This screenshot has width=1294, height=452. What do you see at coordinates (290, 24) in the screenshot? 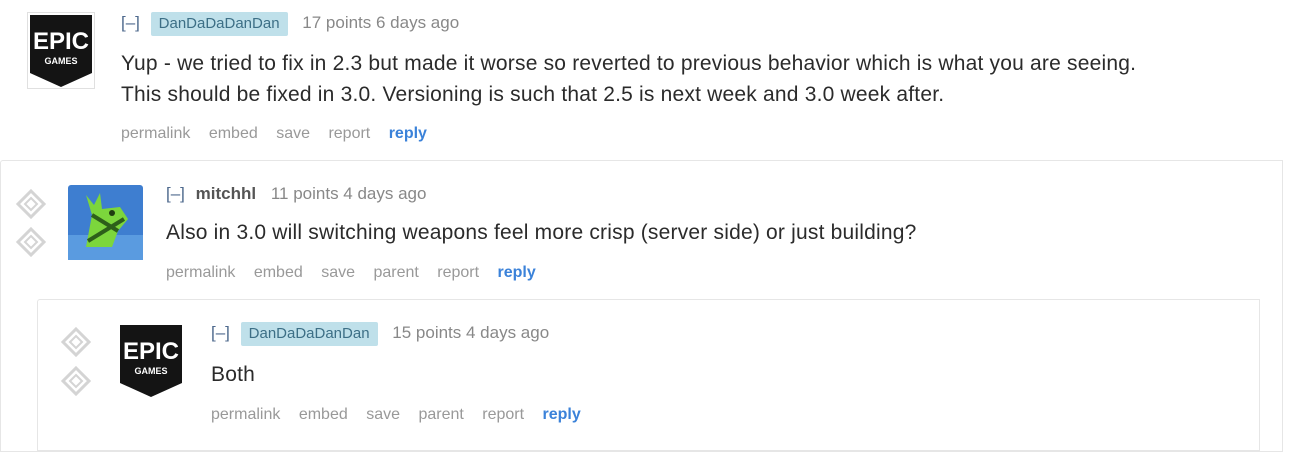
I see `tagline: [–] DanDaDaDanDan 17 points 6 days ago` at bounding box center [290, 24].